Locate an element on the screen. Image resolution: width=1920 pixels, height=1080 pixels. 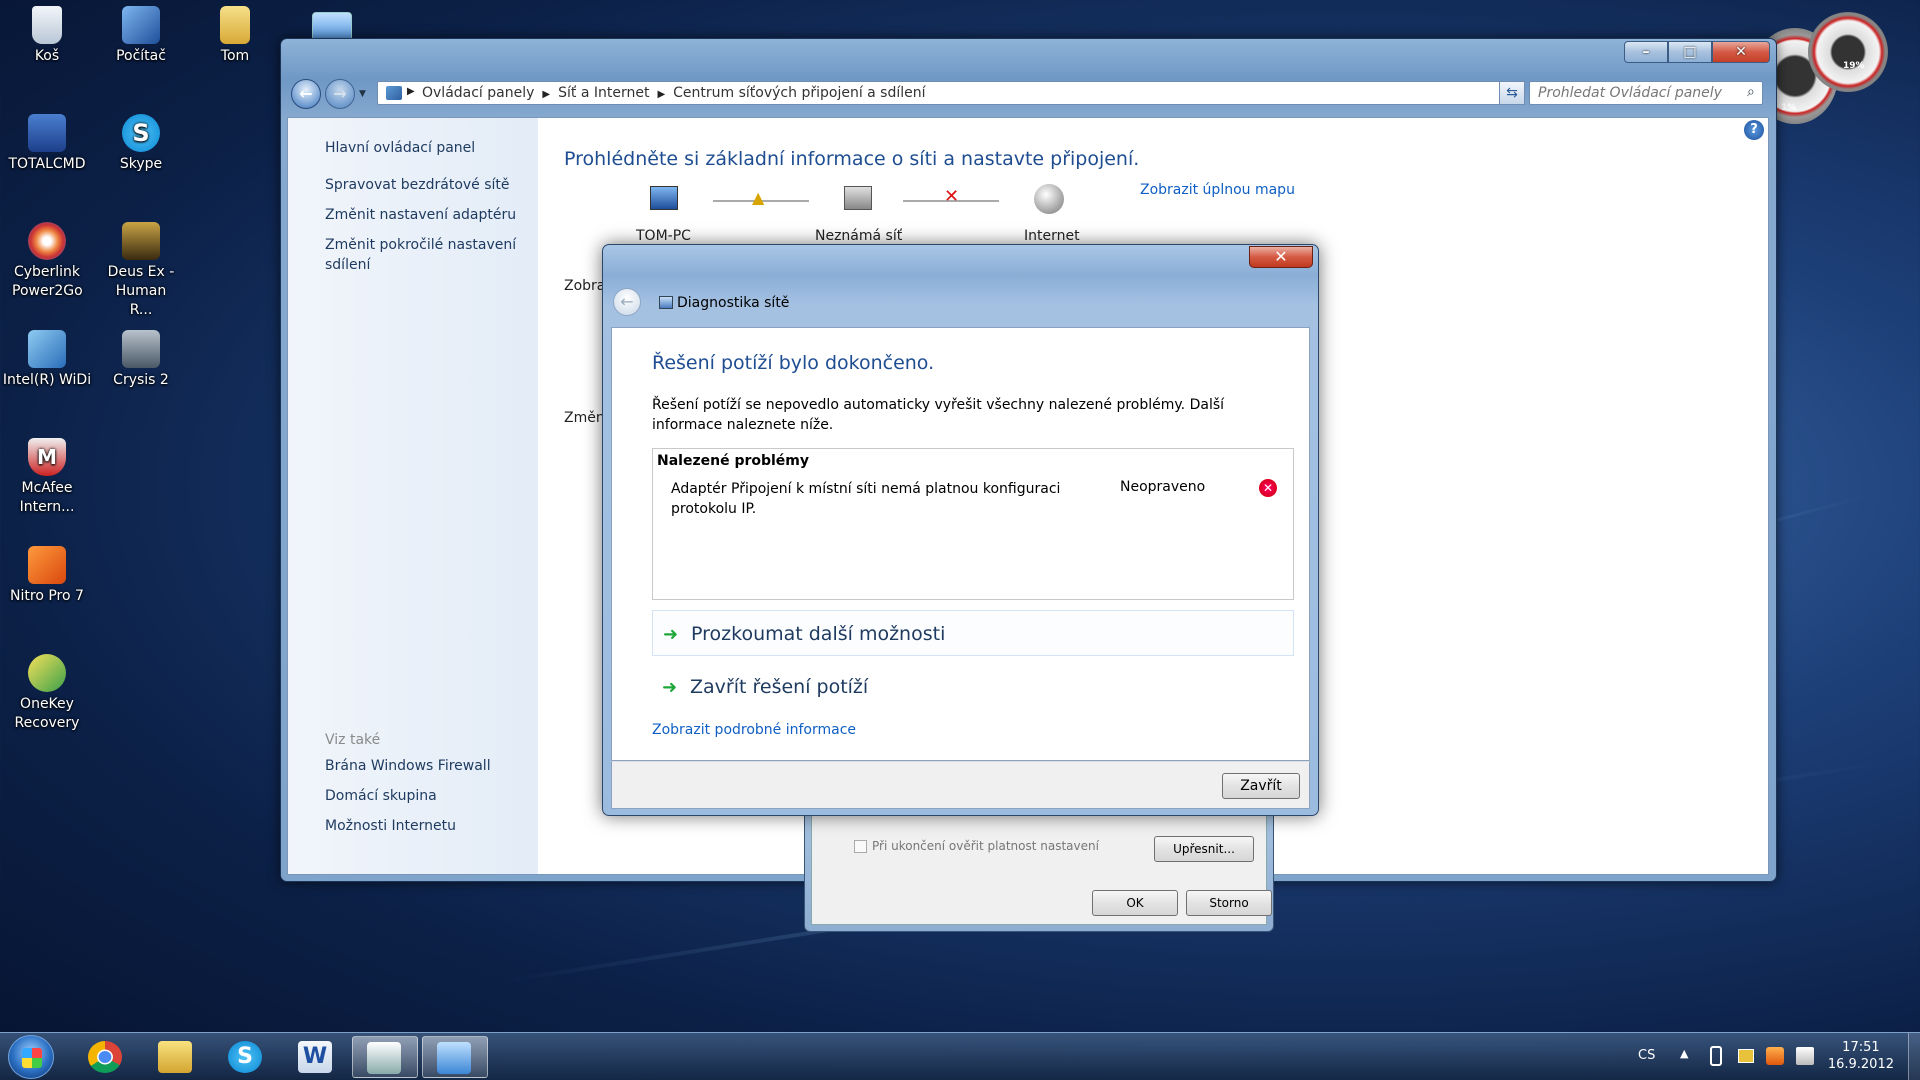
desktop-icon-label: Crysis 2 is located at coordinates (141, 380).